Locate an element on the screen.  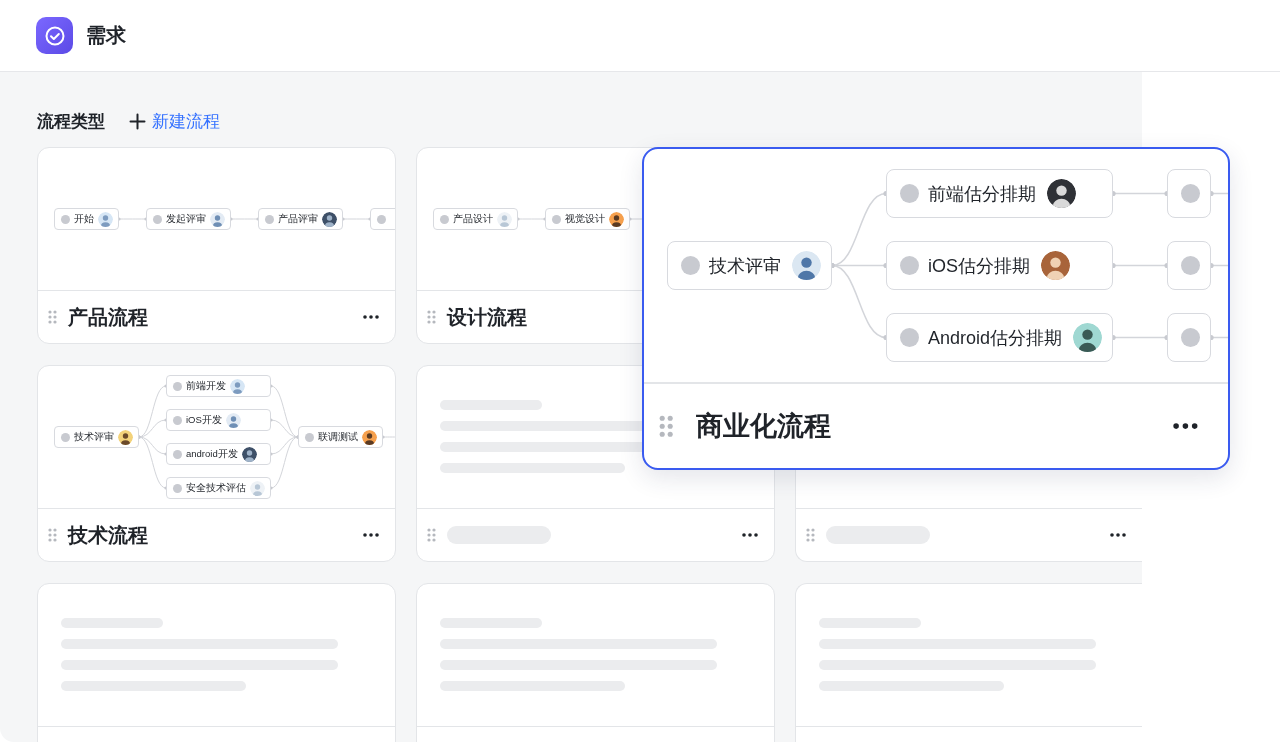
flow-node: 联调测试 is located at coordinates (340, 437).